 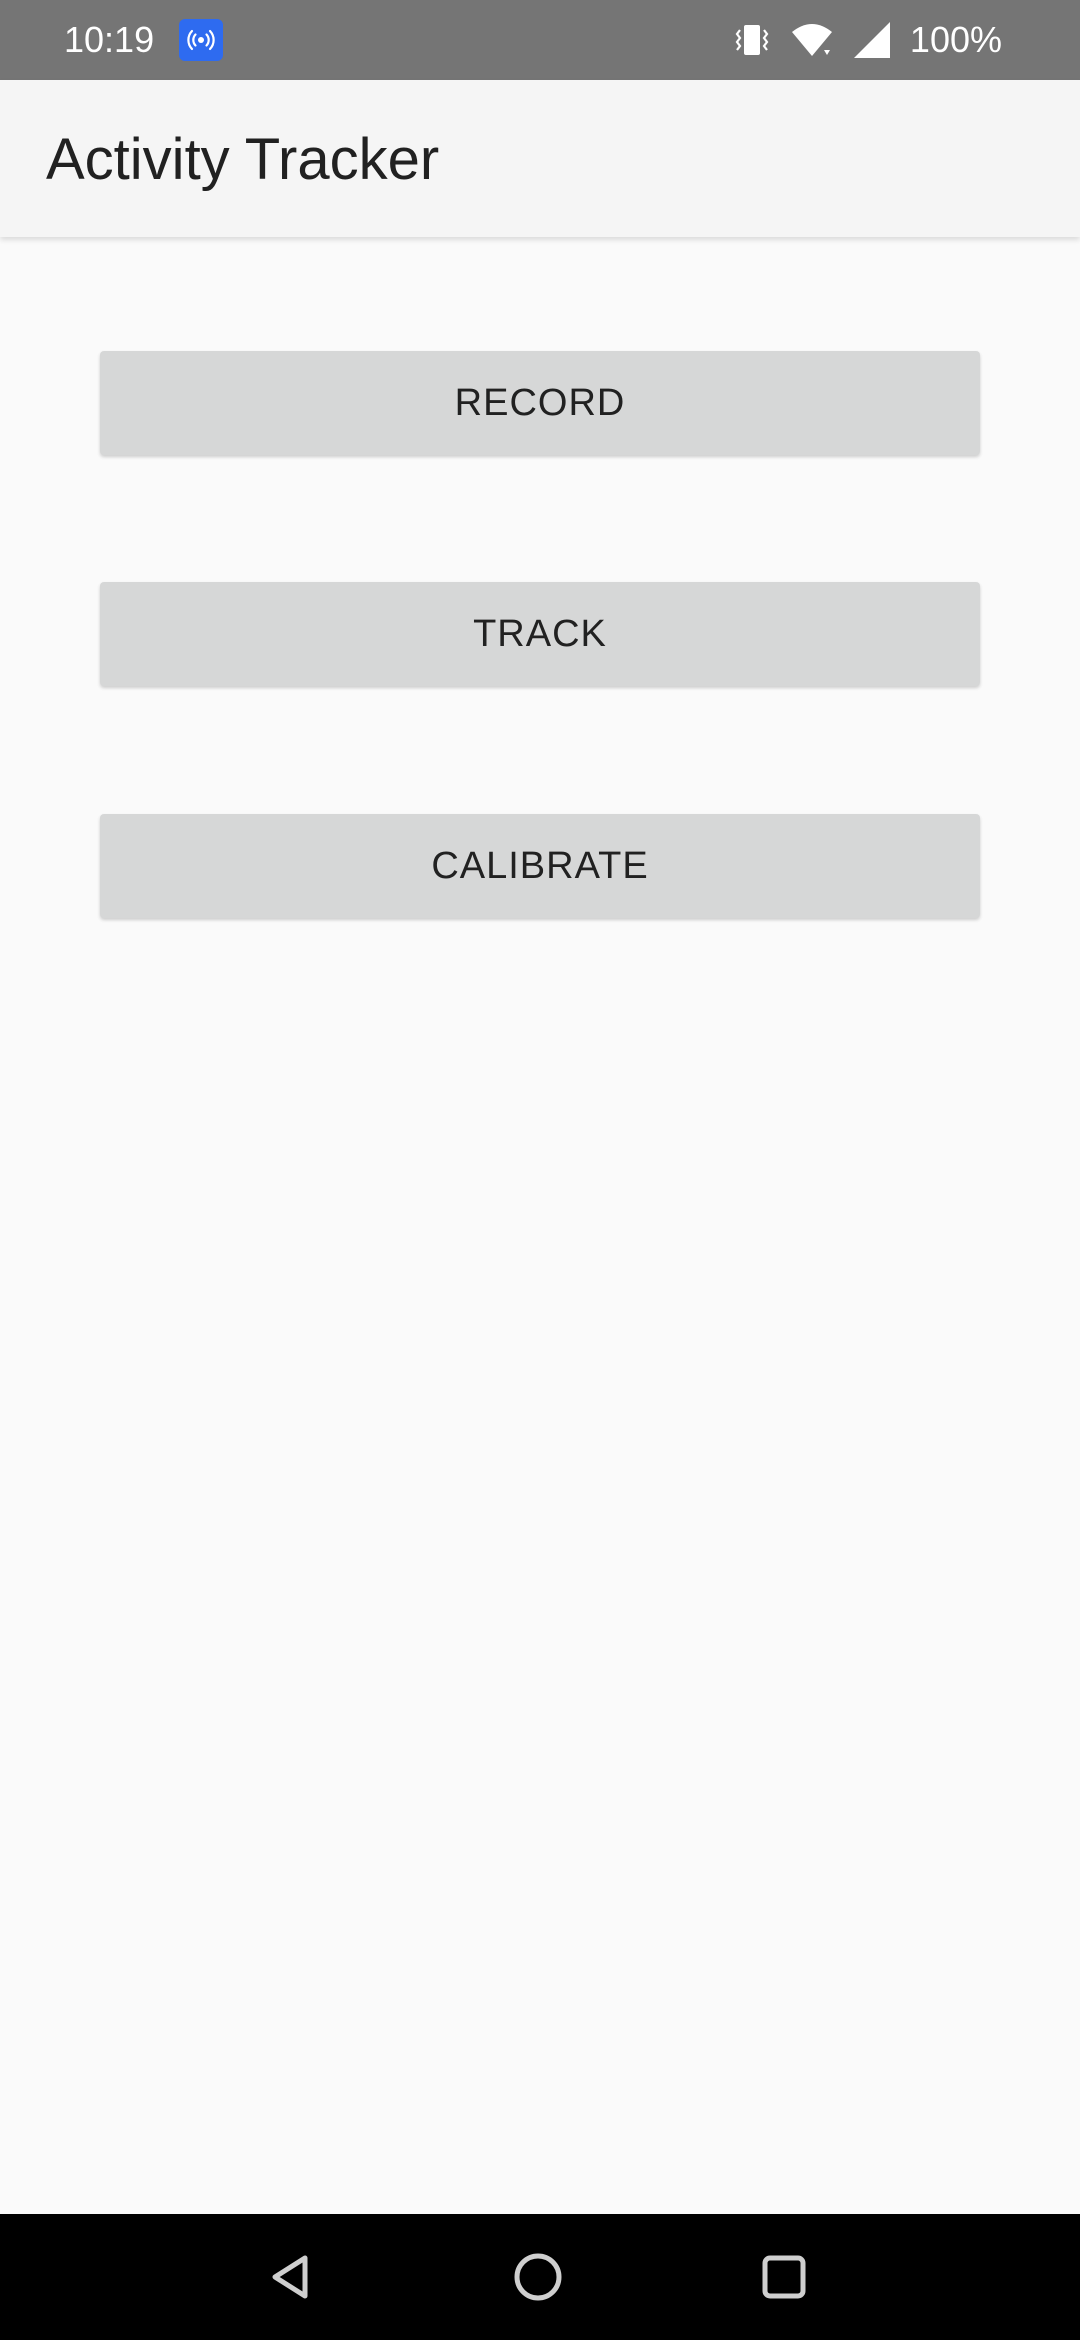 What do you see at coordinates (540, 866) in the screenshot?
I see `calibrate-button: CALIBRATE` at bounding box center [540, 866].